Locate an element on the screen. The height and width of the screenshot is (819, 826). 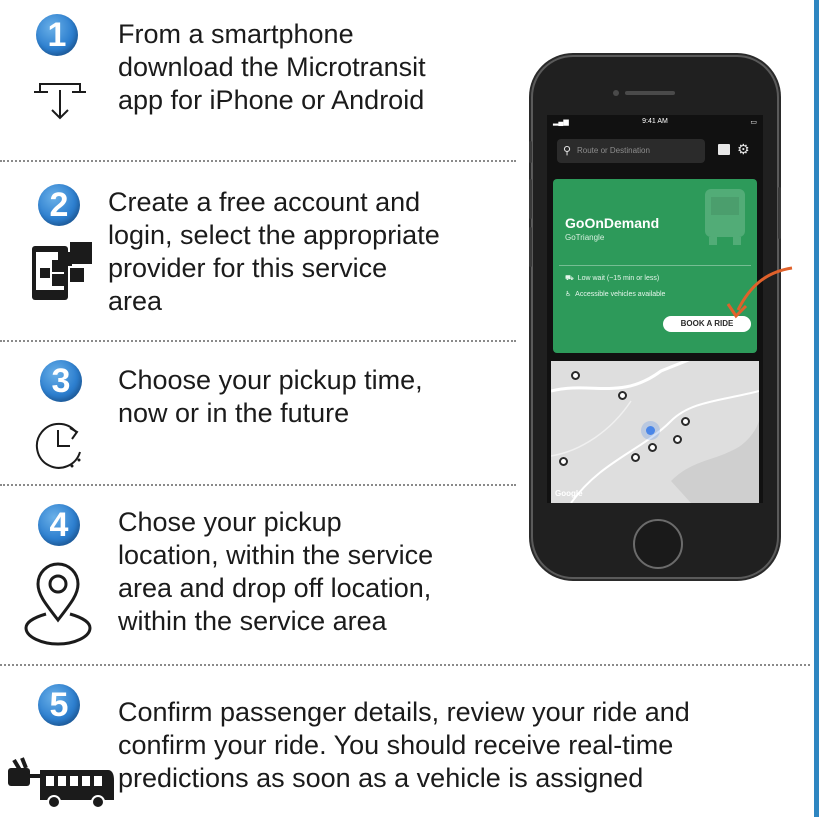
wait-text: Low wait (~15 min or less) is located at coordinates (618, 278).